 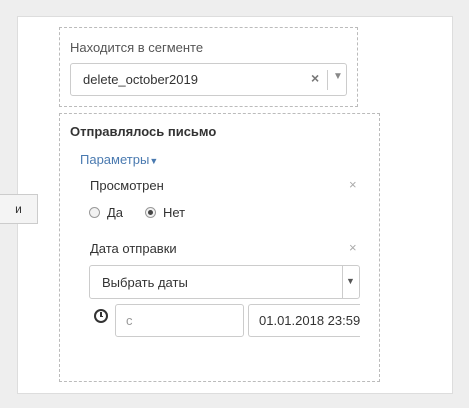 I want to click on radio-yes-label: Да, so click(x=115, y=212).